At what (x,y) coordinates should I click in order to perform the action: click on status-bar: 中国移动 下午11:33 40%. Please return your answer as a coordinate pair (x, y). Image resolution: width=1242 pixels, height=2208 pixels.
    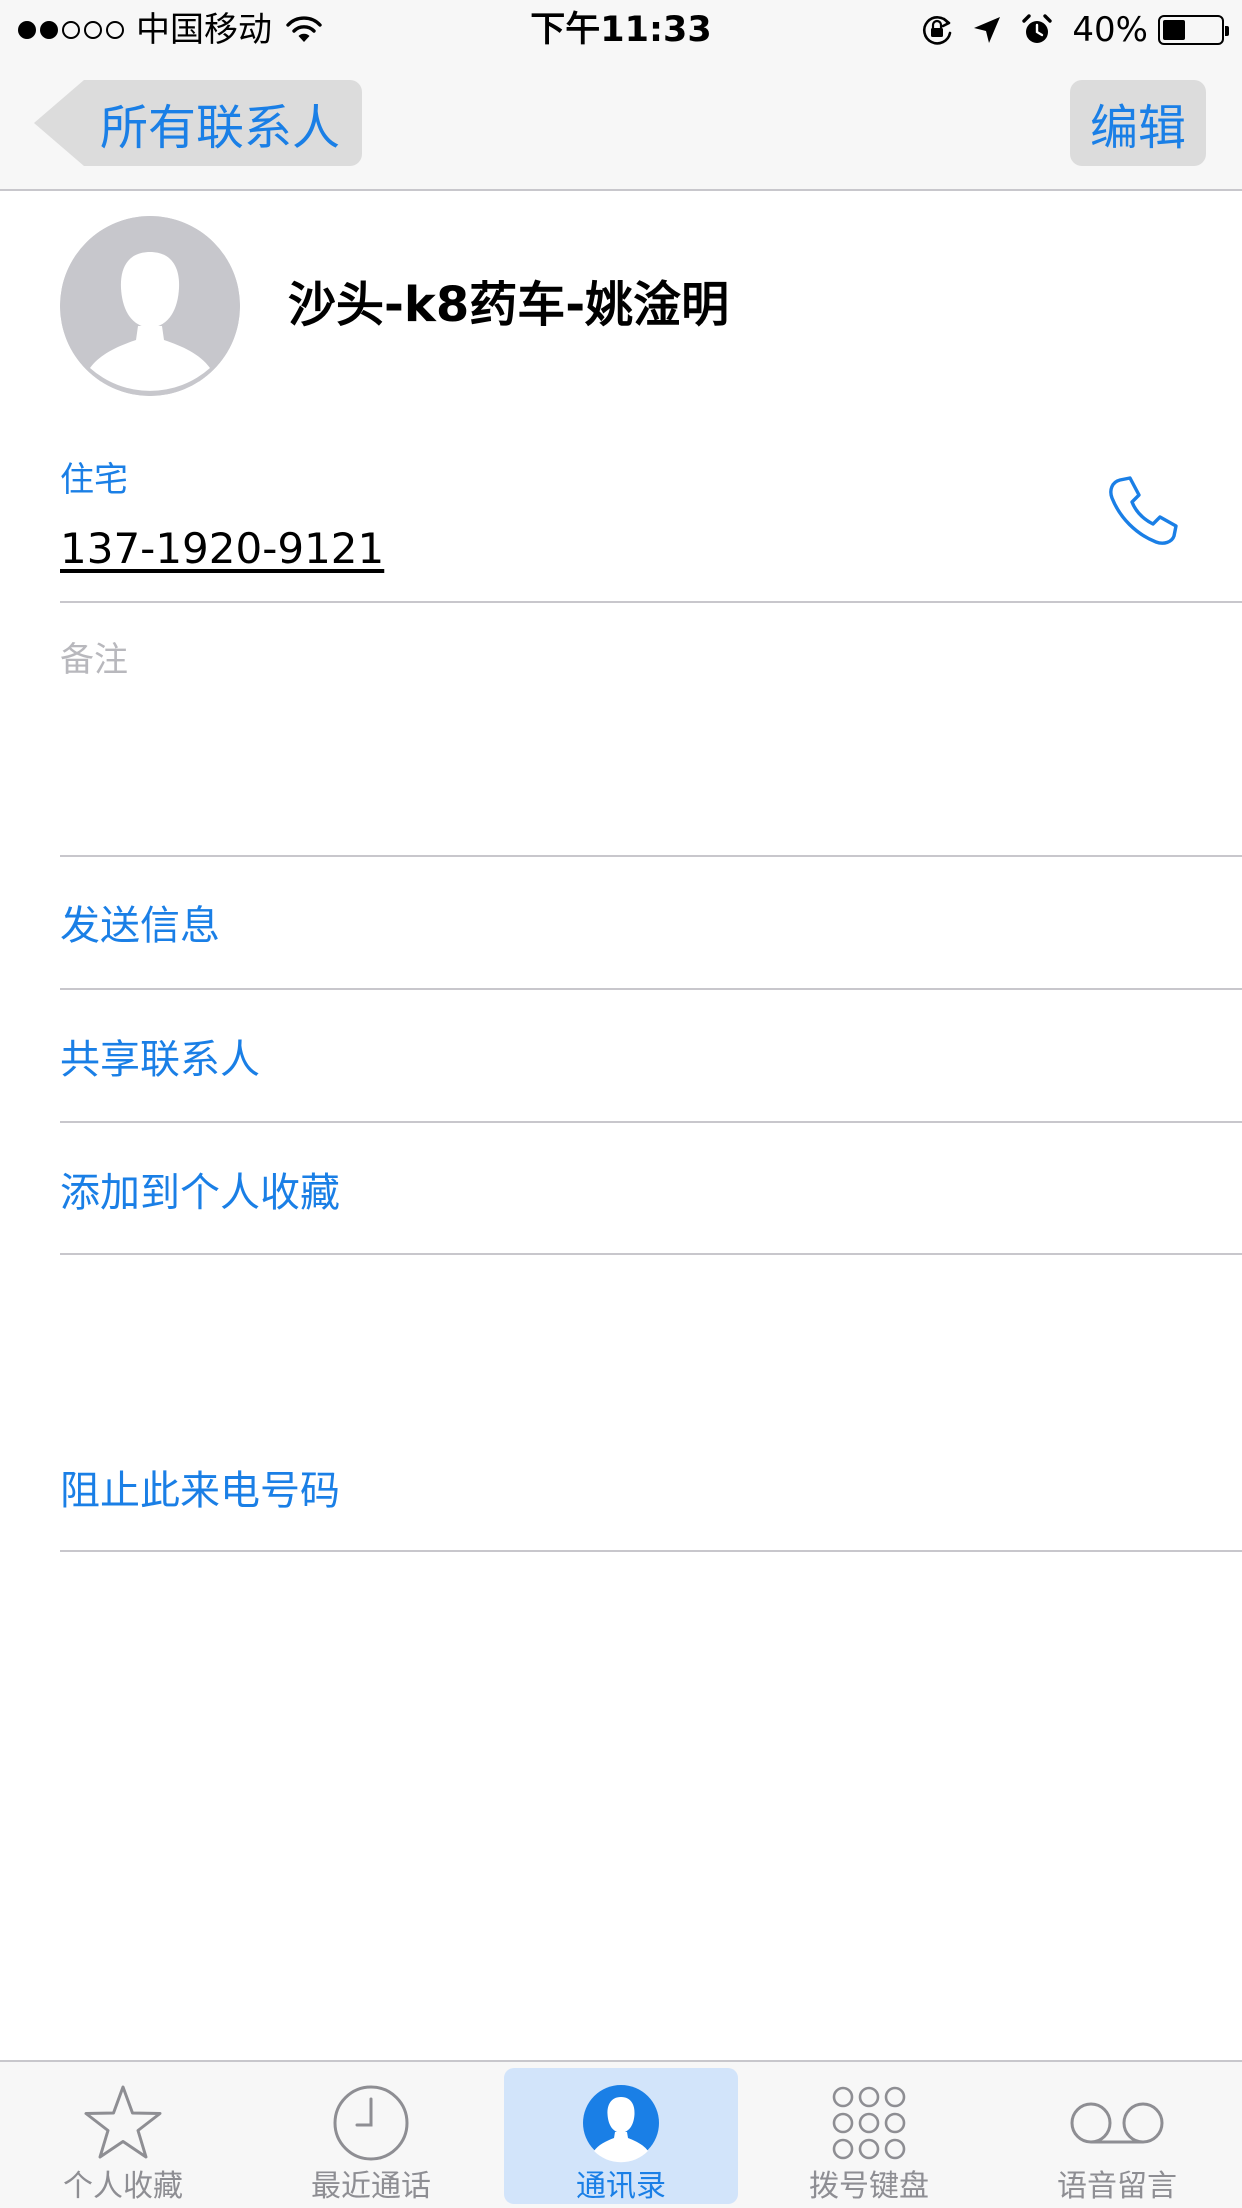
    Looking at the image, I should click on (621, 30).